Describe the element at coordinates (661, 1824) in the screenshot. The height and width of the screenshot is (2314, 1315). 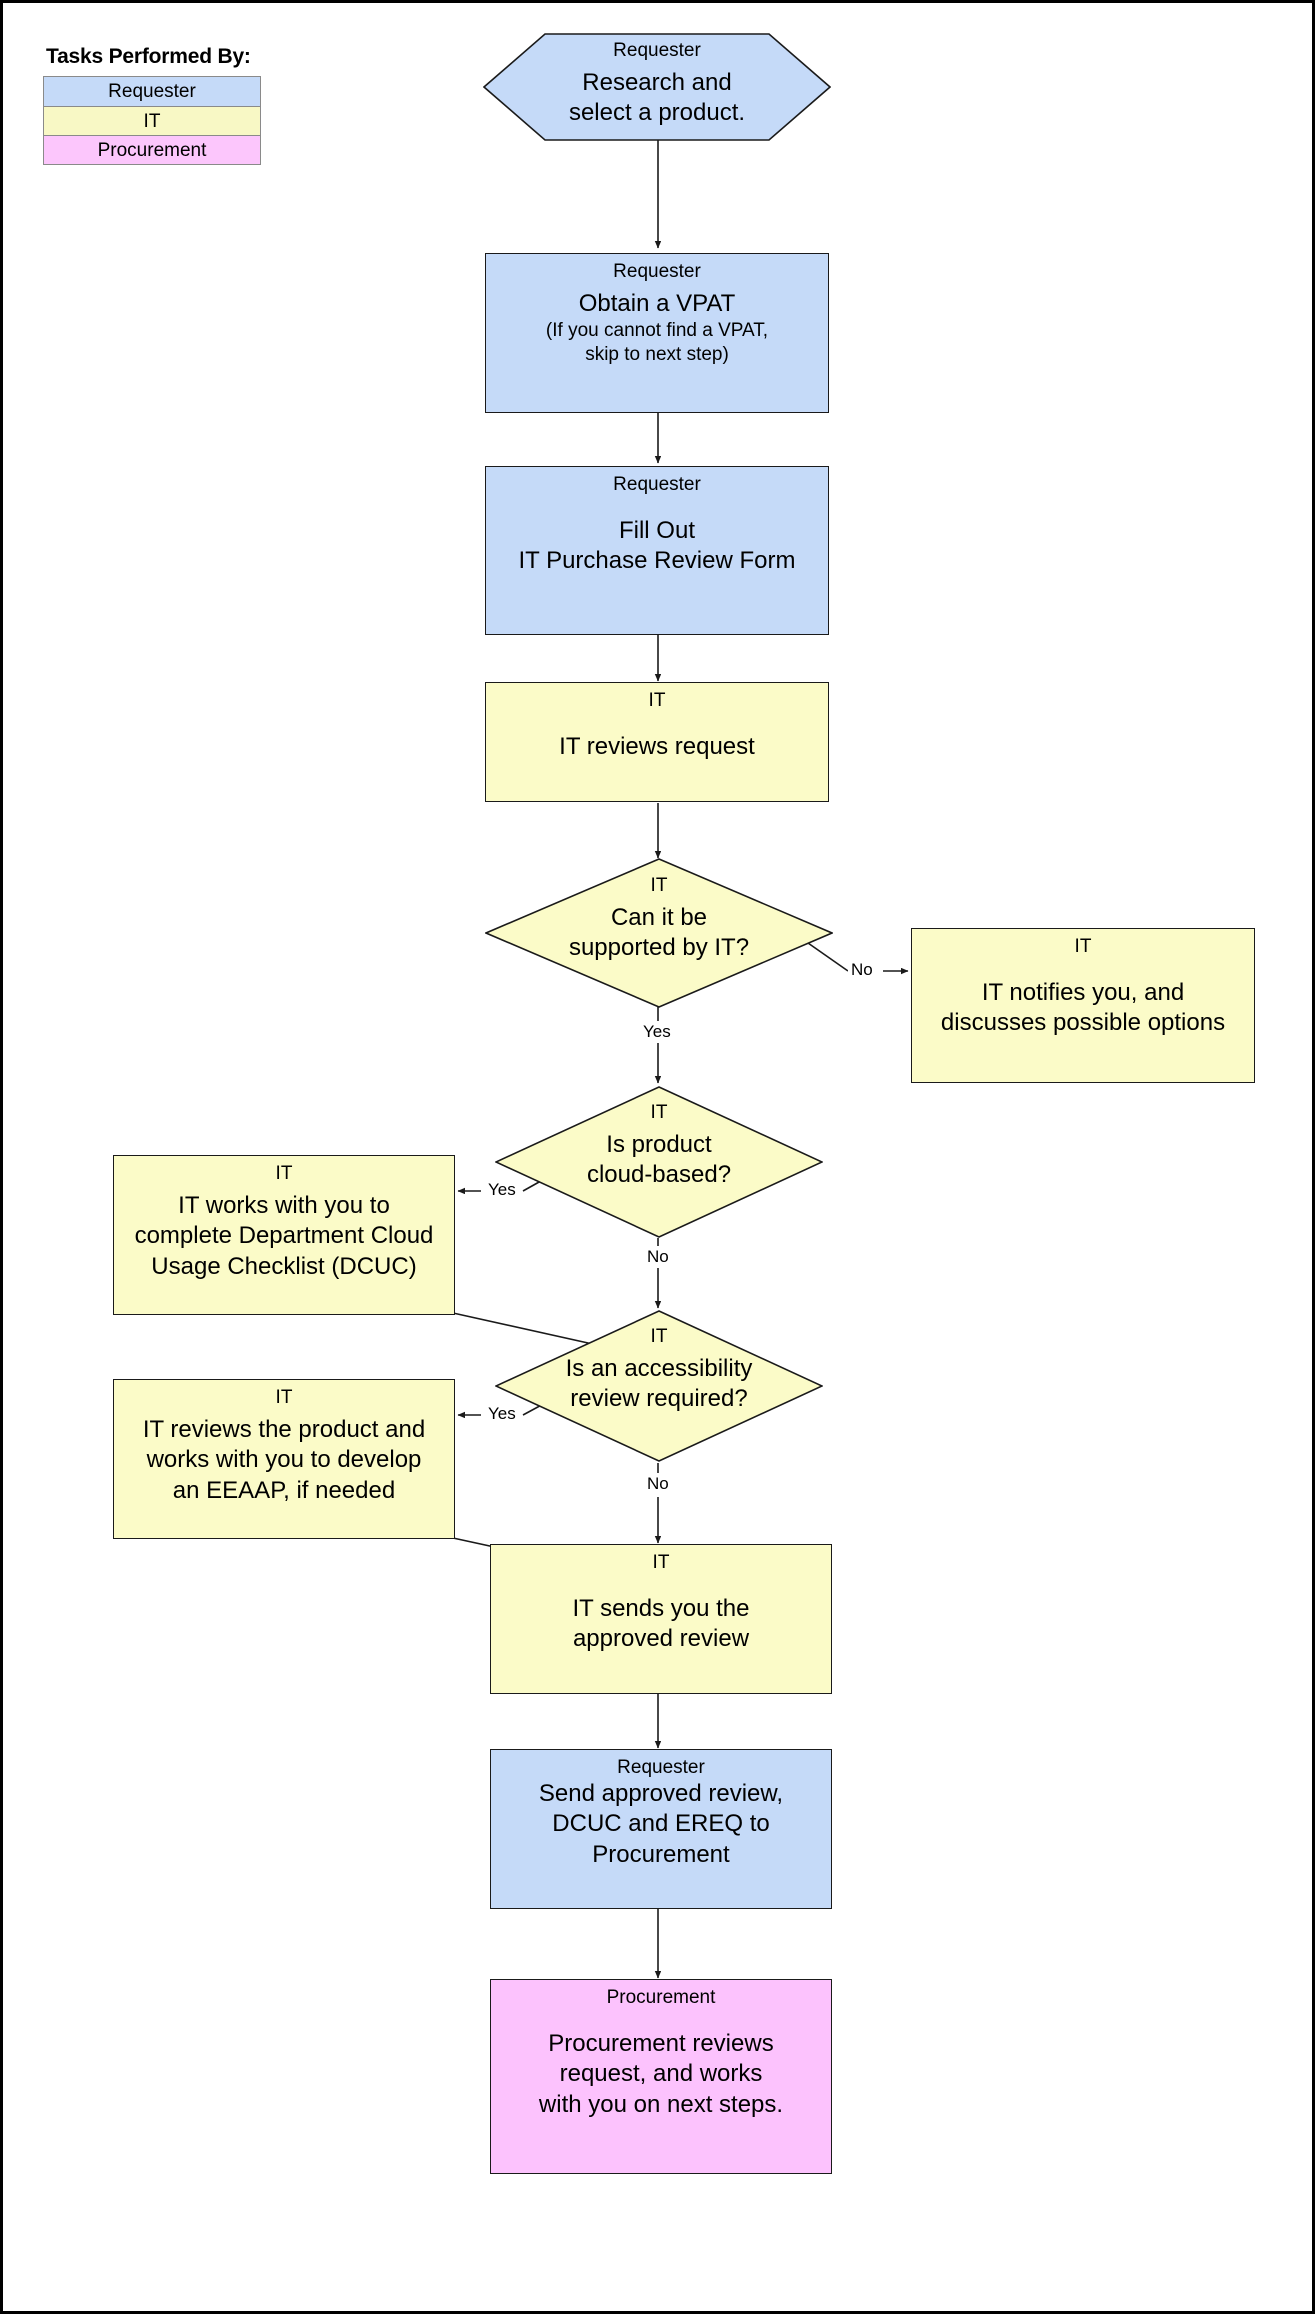
I see `node-text-line2: DCUC and EREQ to` at that location.